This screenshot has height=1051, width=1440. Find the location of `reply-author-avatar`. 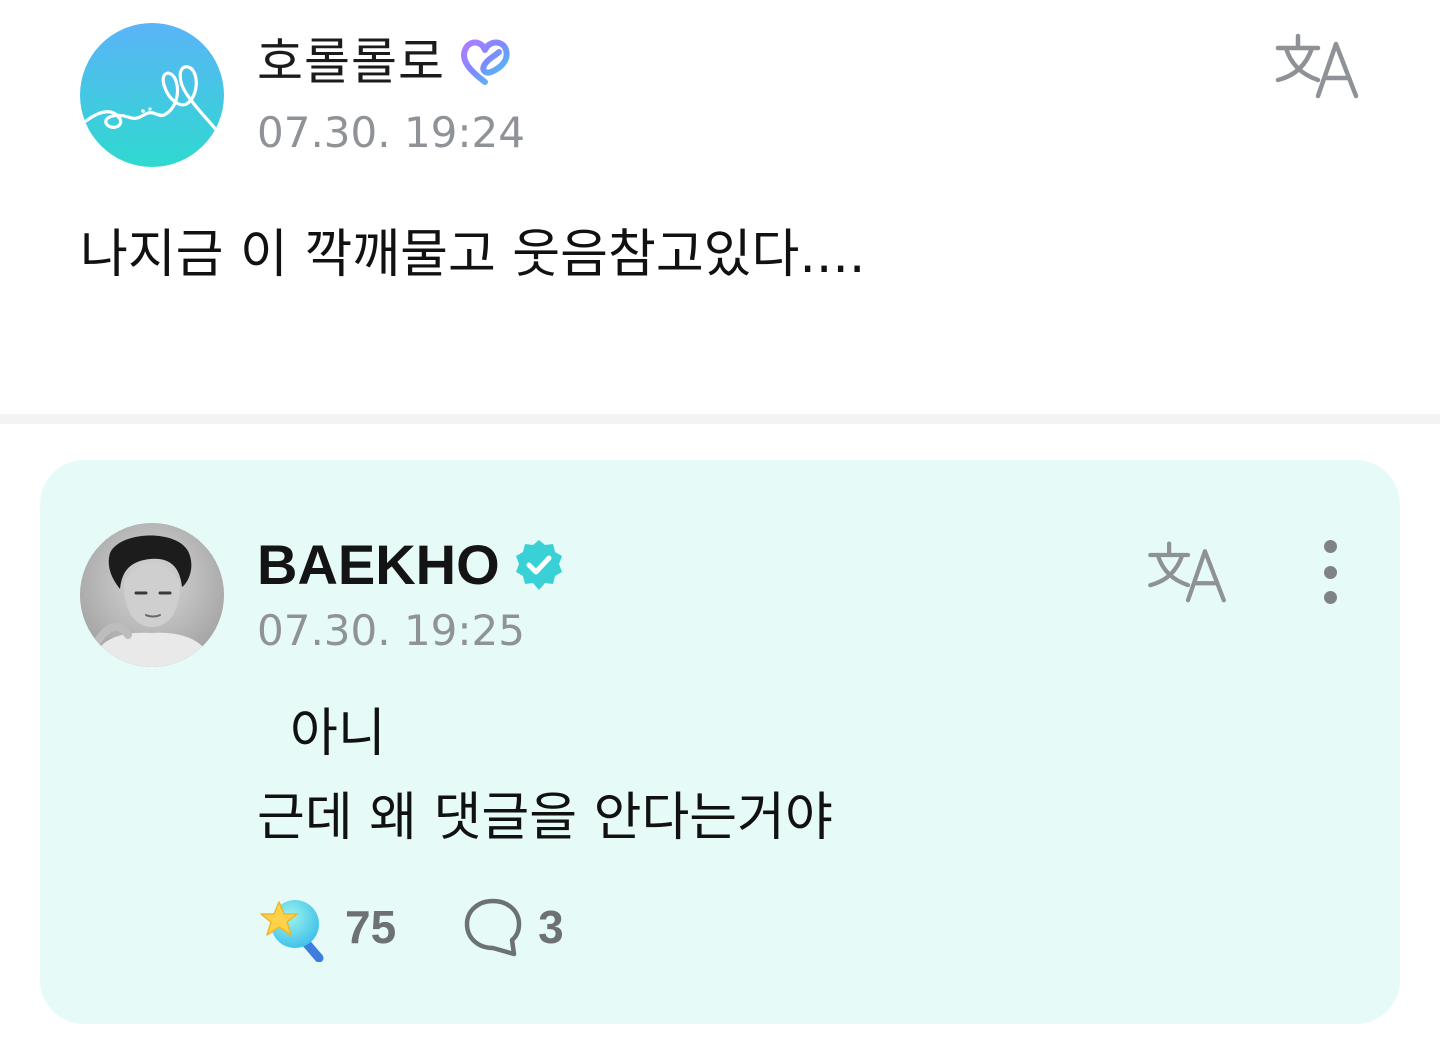

reply-author-avatar is located at coordinates (152, 595).